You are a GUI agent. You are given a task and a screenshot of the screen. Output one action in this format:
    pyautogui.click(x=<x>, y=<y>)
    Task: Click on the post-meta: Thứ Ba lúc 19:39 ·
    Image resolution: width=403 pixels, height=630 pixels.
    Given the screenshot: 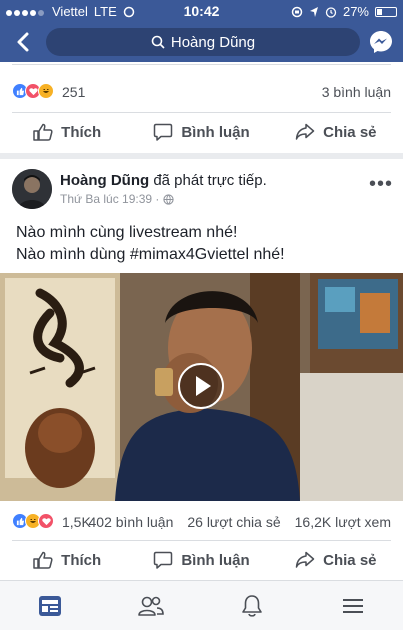 What is the action you would take?
    pyautogui.click(x=117, y=199)
    